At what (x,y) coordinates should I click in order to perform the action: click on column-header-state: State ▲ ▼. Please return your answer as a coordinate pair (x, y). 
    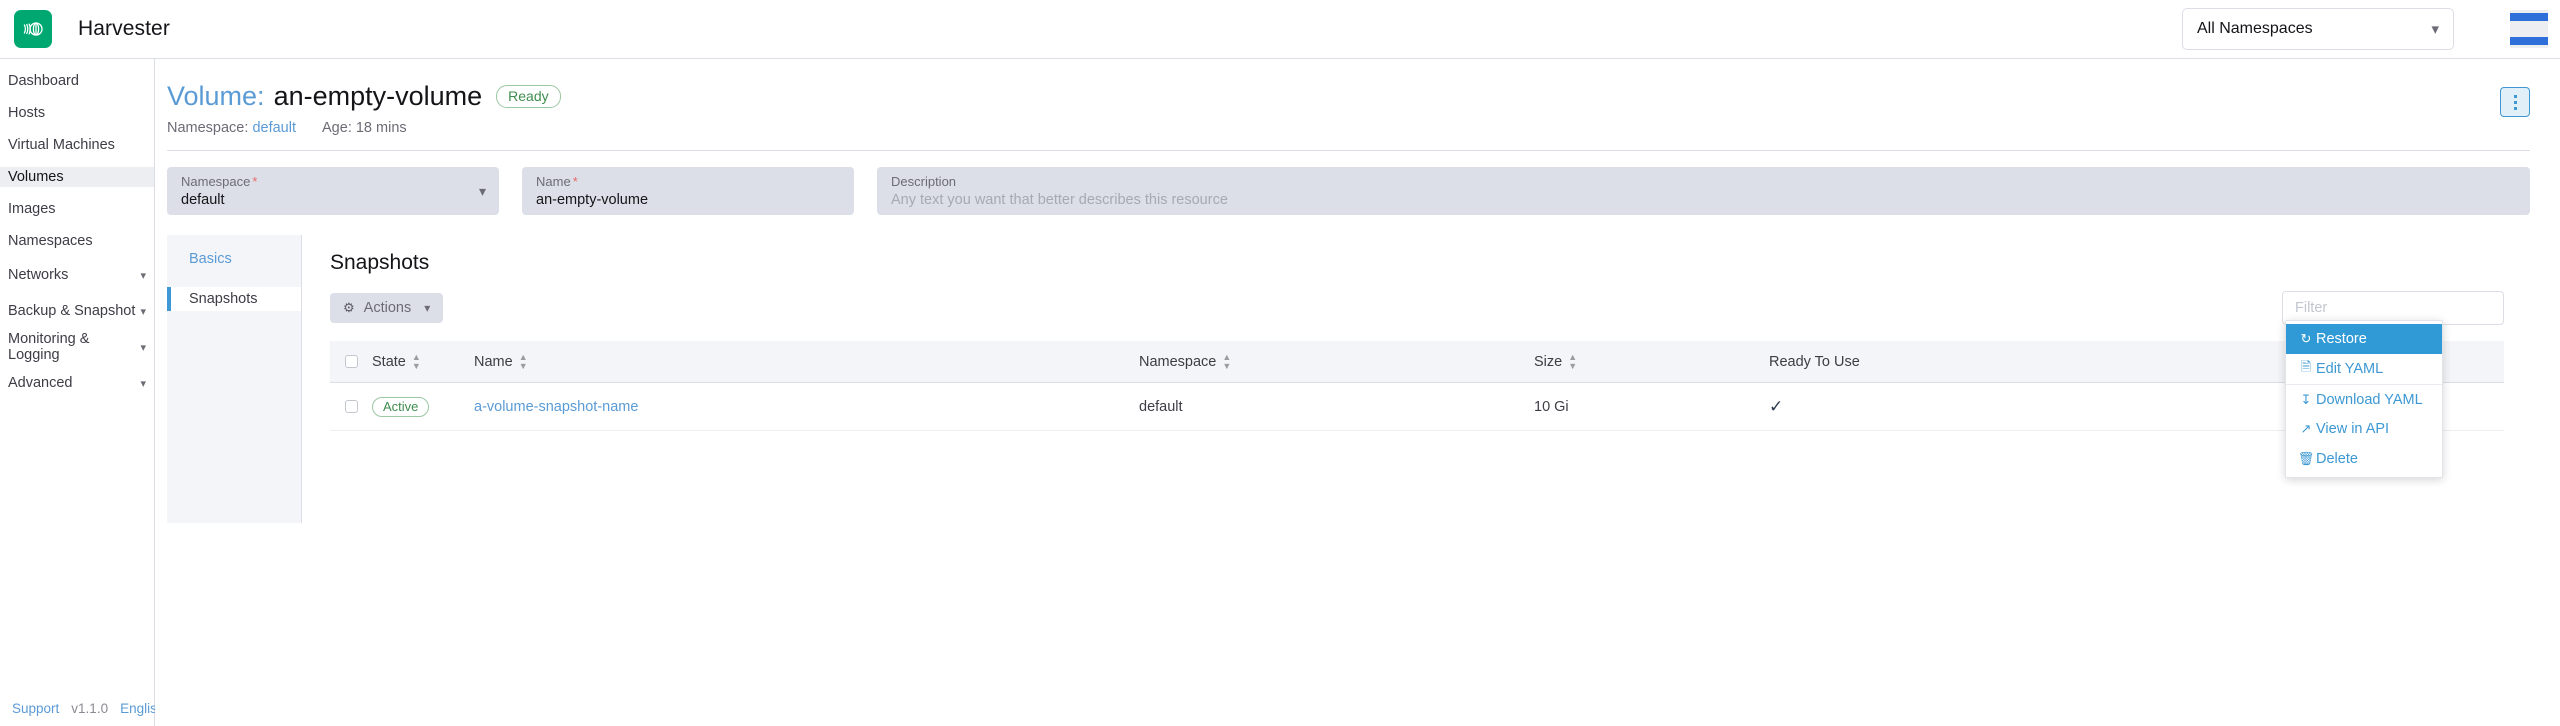
    Looking at the image, I should click on (423, 361).